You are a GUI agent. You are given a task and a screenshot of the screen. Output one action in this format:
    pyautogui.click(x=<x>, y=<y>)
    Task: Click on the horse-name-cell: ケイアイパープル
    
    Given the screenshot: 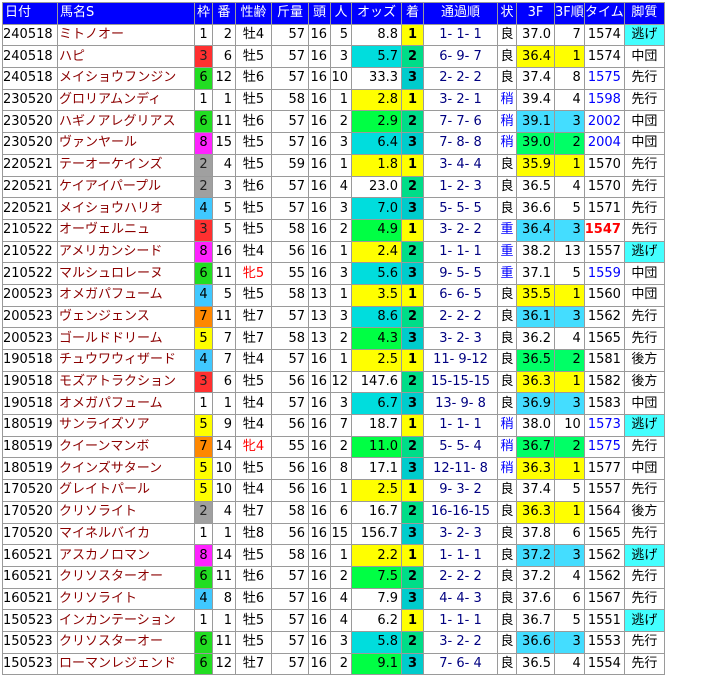 What is the action you would take?
    pyautogui.click(x=126, y=187)
    